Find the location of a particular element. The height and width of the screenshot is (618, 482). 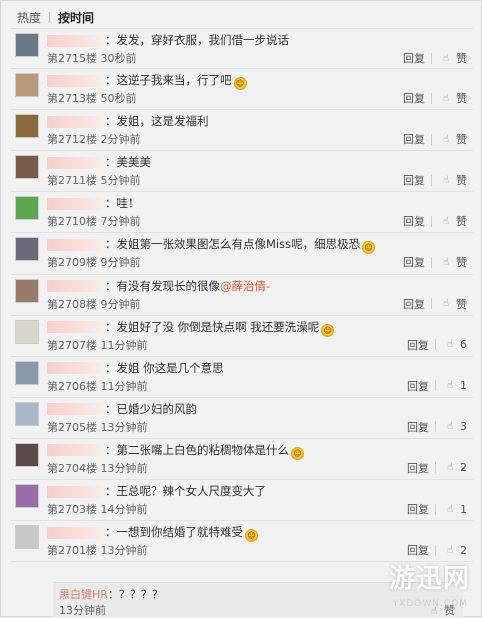

comment-item: ：已婚少妇的风韵 第2705楼 13分钟前 回复 ☝ 3 is located at coordinates (242, 418).